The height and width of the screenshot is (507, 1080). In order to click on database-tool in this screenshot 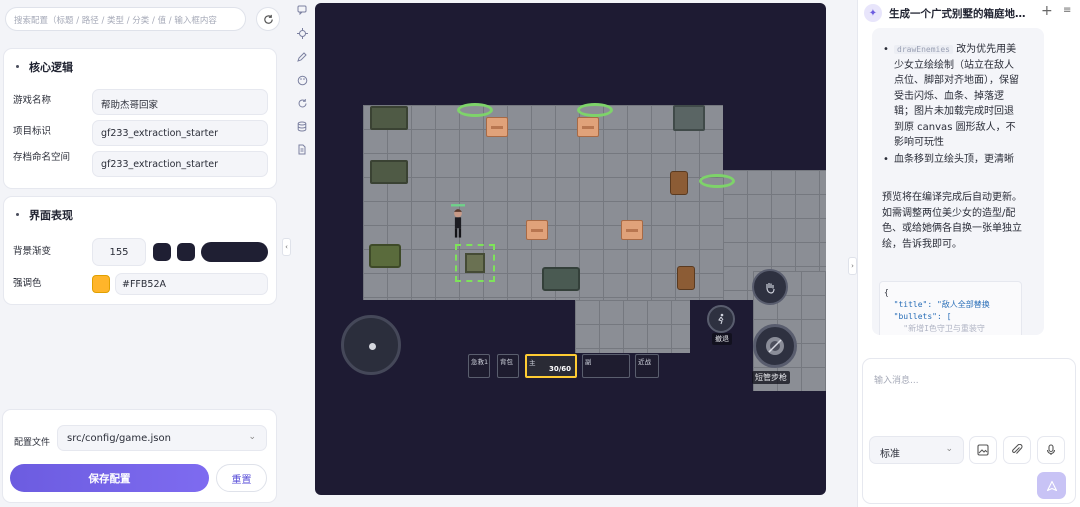, I will do `click(302, 126)`.